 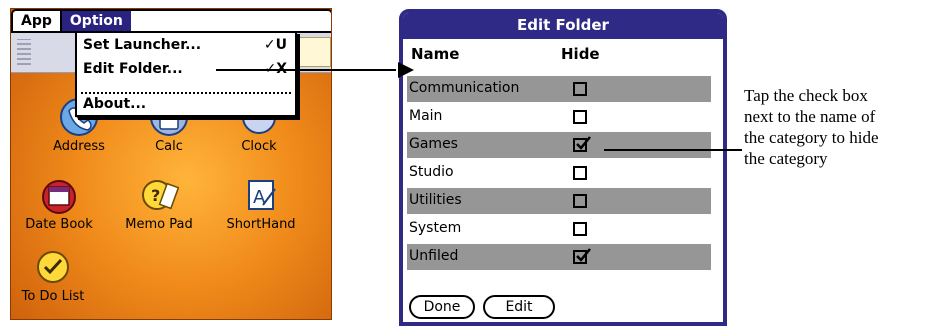 What do you see at coordinates (786, 158) in the screenshot?
I see `callout-line: the category` at bounding box center [786, 158].